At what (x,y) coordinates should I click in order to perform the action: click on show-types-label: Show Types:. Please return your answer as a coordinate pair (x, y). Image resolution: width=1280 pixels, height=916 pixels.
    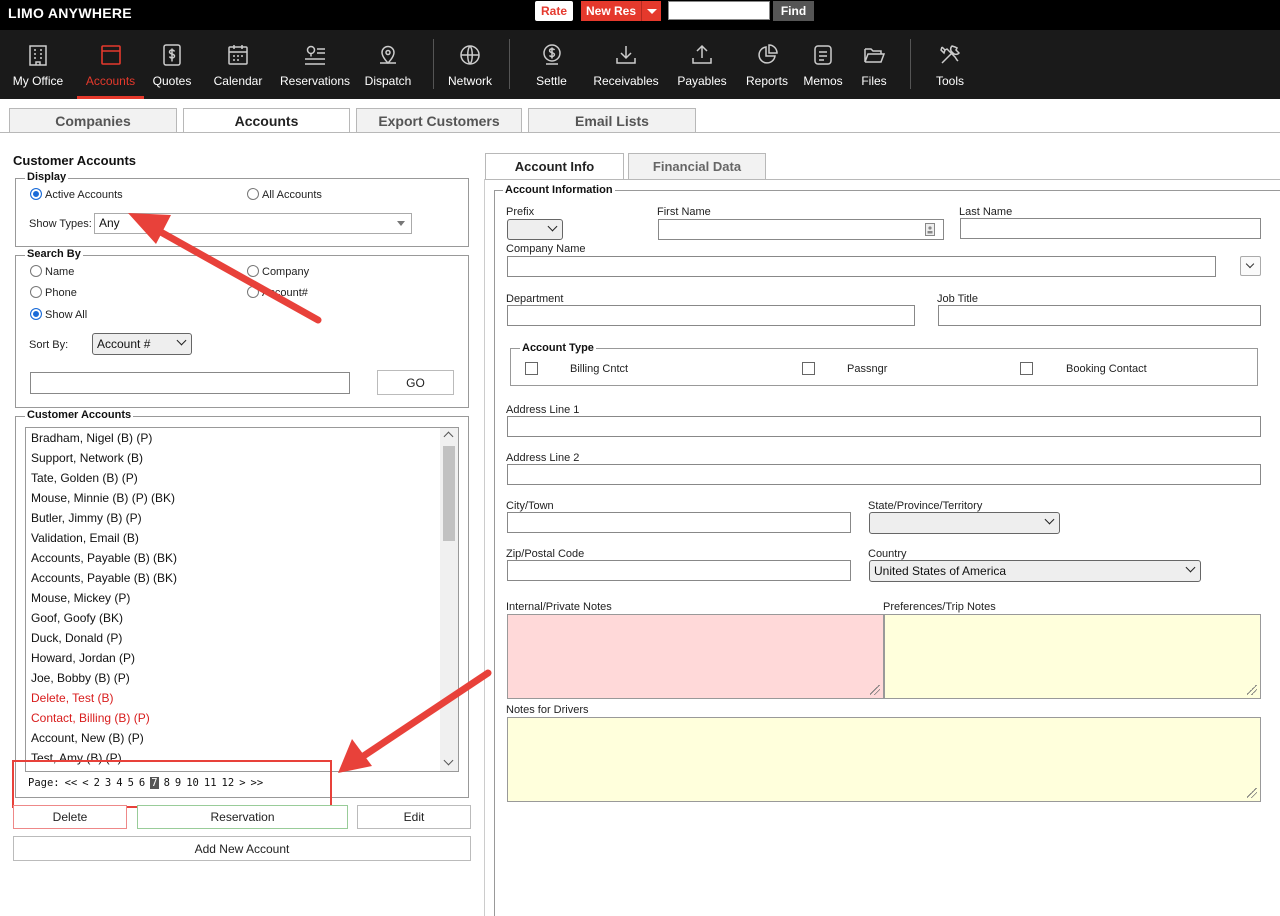
    Looking at the image, I should click on (60, 224).